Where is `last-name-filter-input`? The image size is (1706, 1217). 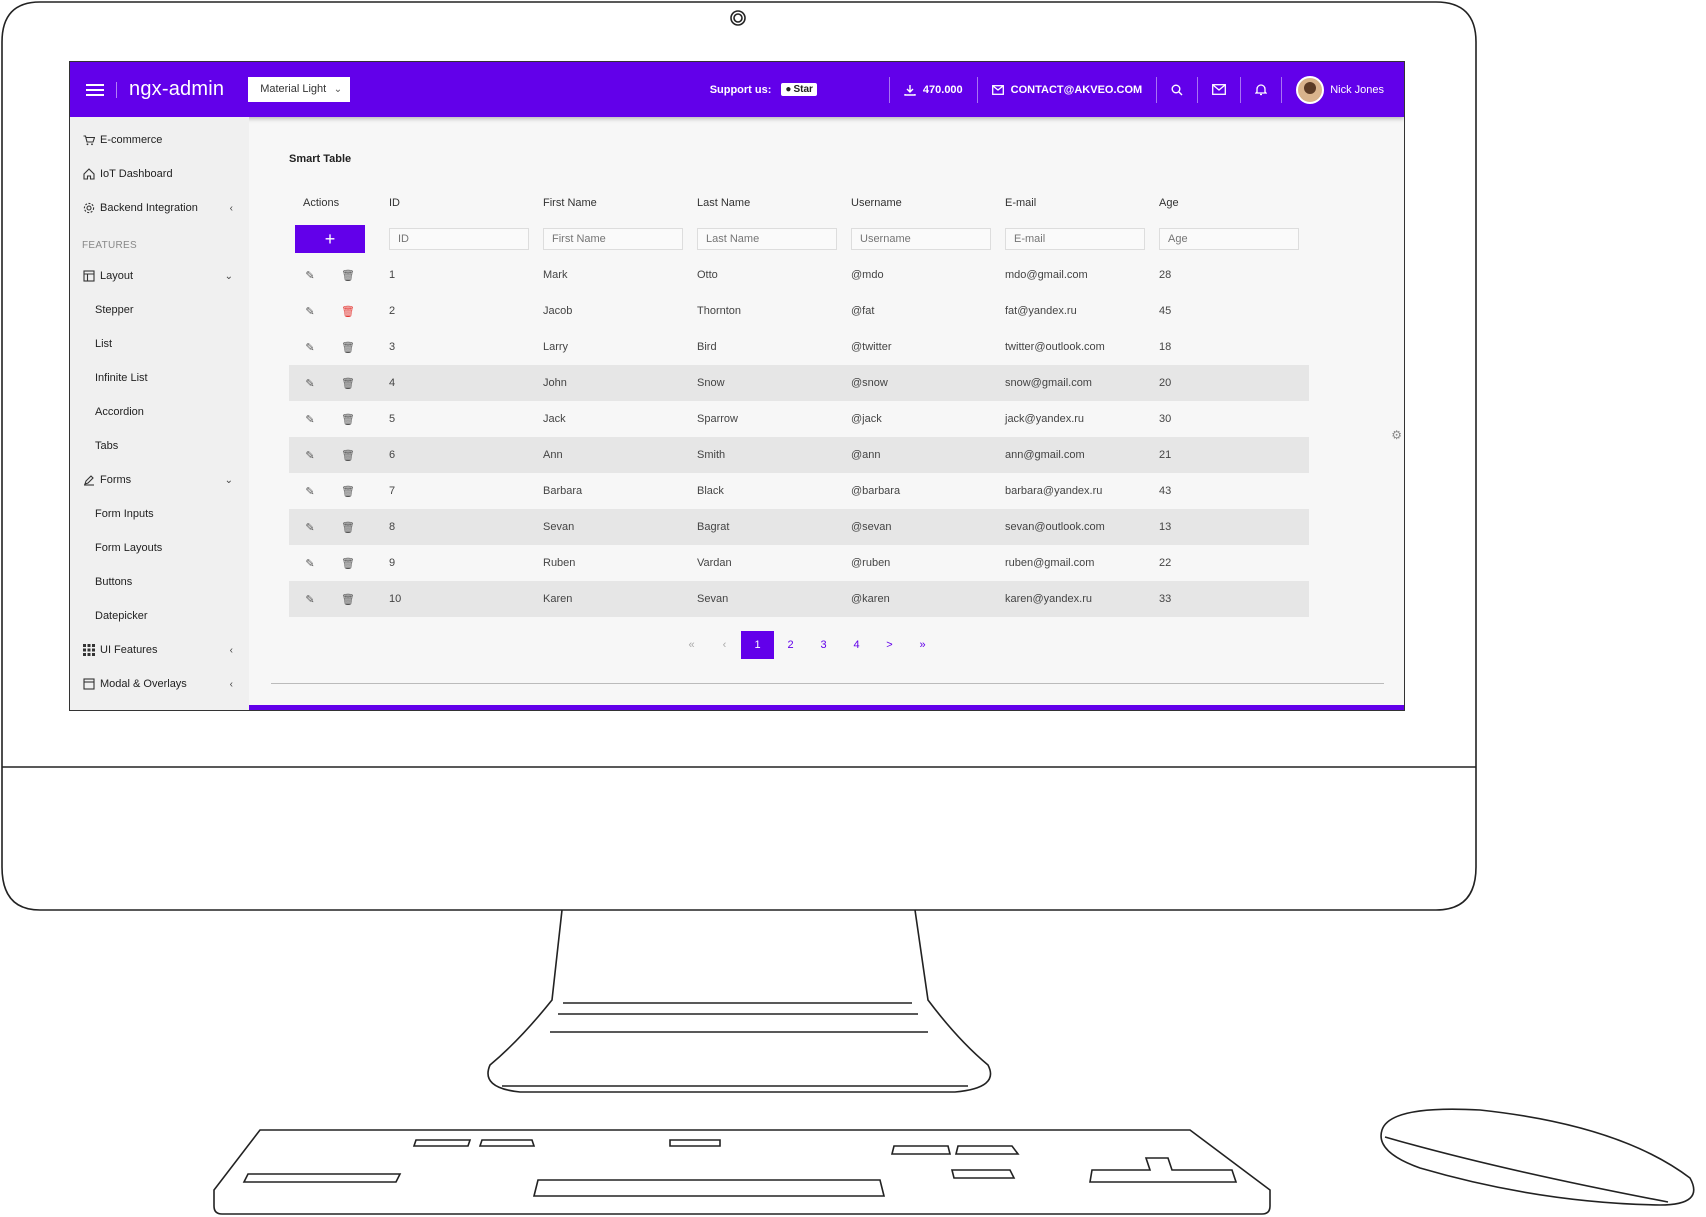
last-name-filter-input is located at coordinates (767, 239).